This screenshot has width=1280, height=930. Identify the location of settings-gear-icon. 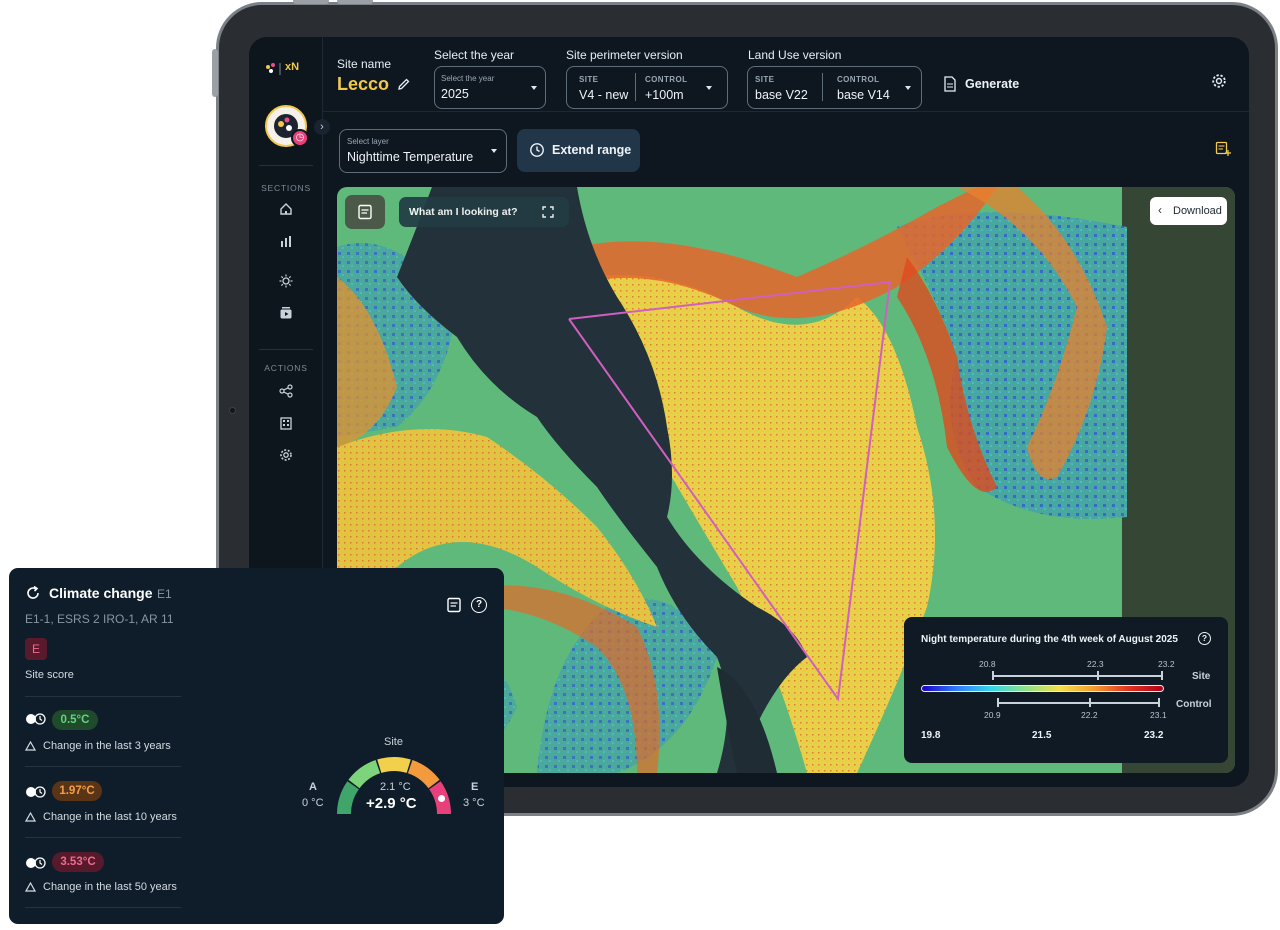
(1219, 83).